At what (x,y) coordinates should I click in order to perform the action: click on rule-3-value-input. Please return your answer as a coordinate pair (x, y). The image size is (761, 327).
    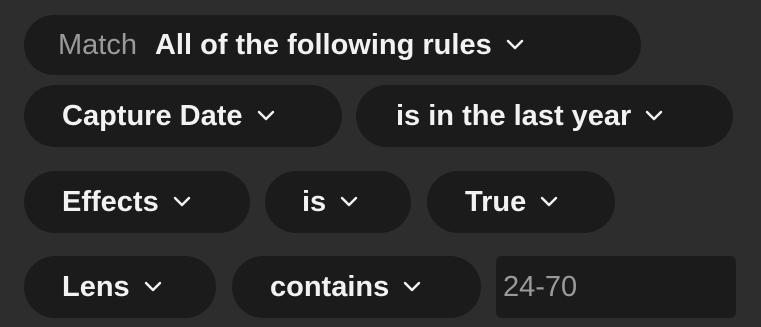
    Looking at the image, I should click on (619, 287).